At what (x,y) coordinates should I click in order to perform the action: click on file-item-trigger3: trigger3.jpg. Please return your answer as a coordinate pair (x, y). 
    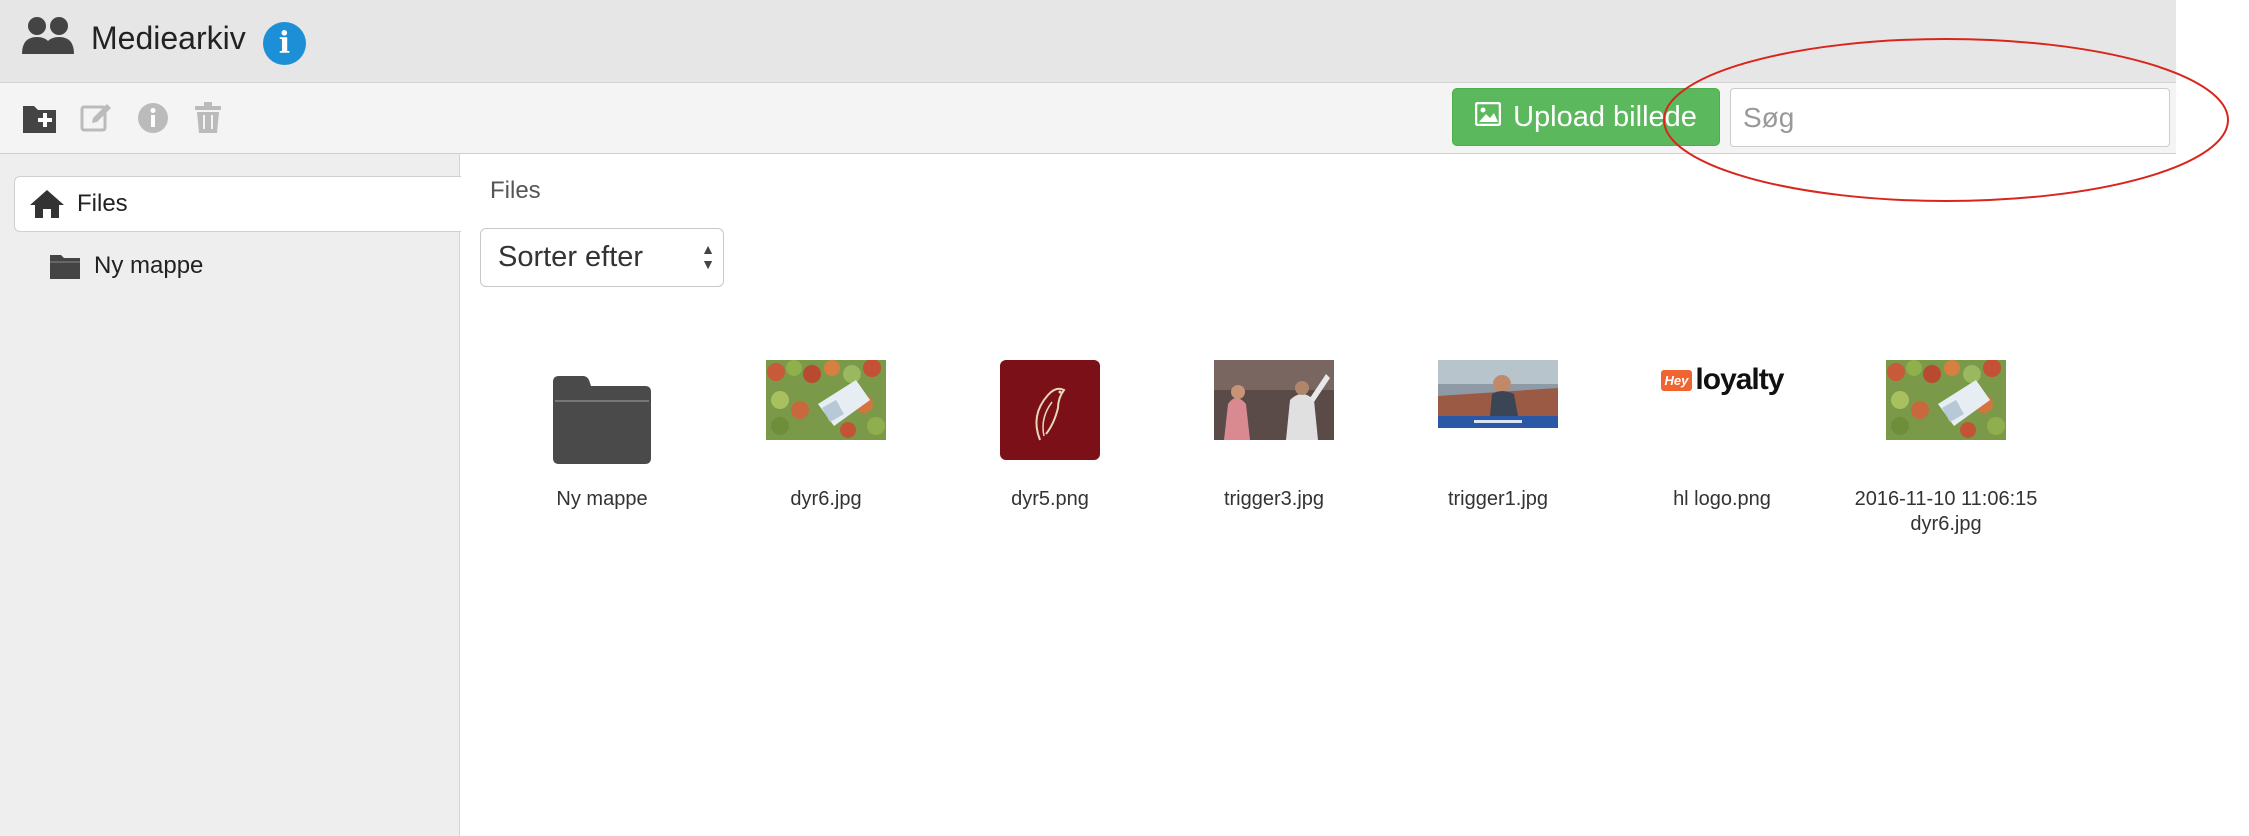
    Looking at the image, I should click on (1274, 436).